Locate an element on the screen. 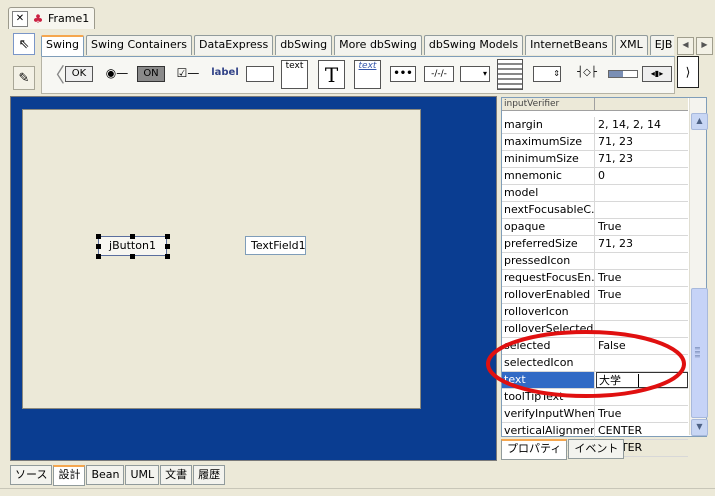 The image size is (715, 496). property-row: opaque True is located at coordinates (595, 227).